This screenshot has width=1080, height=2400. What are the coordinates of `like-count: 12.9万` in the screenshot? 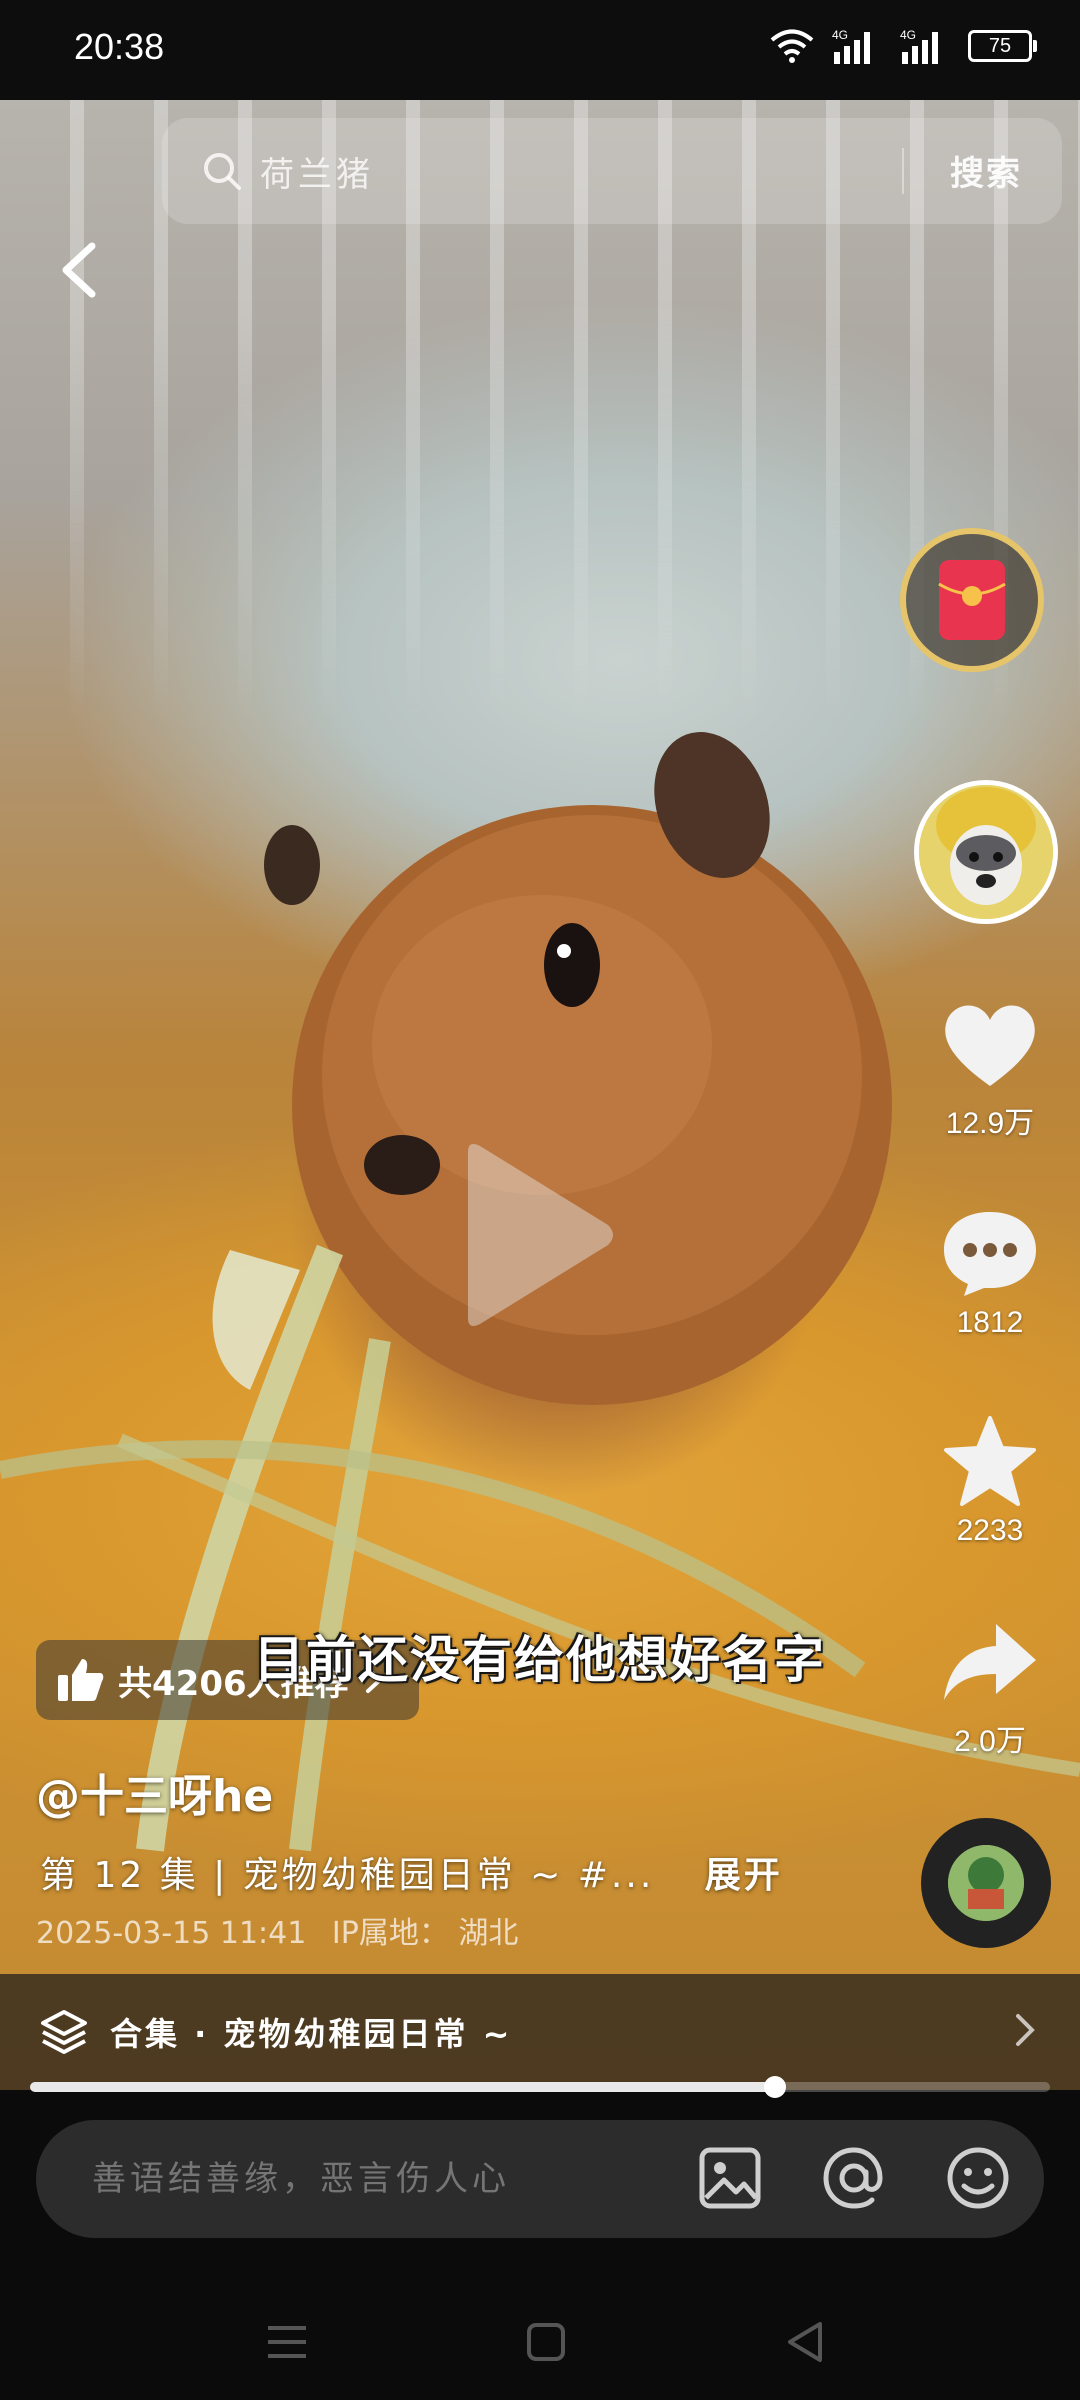 It's located at (990, 1123).